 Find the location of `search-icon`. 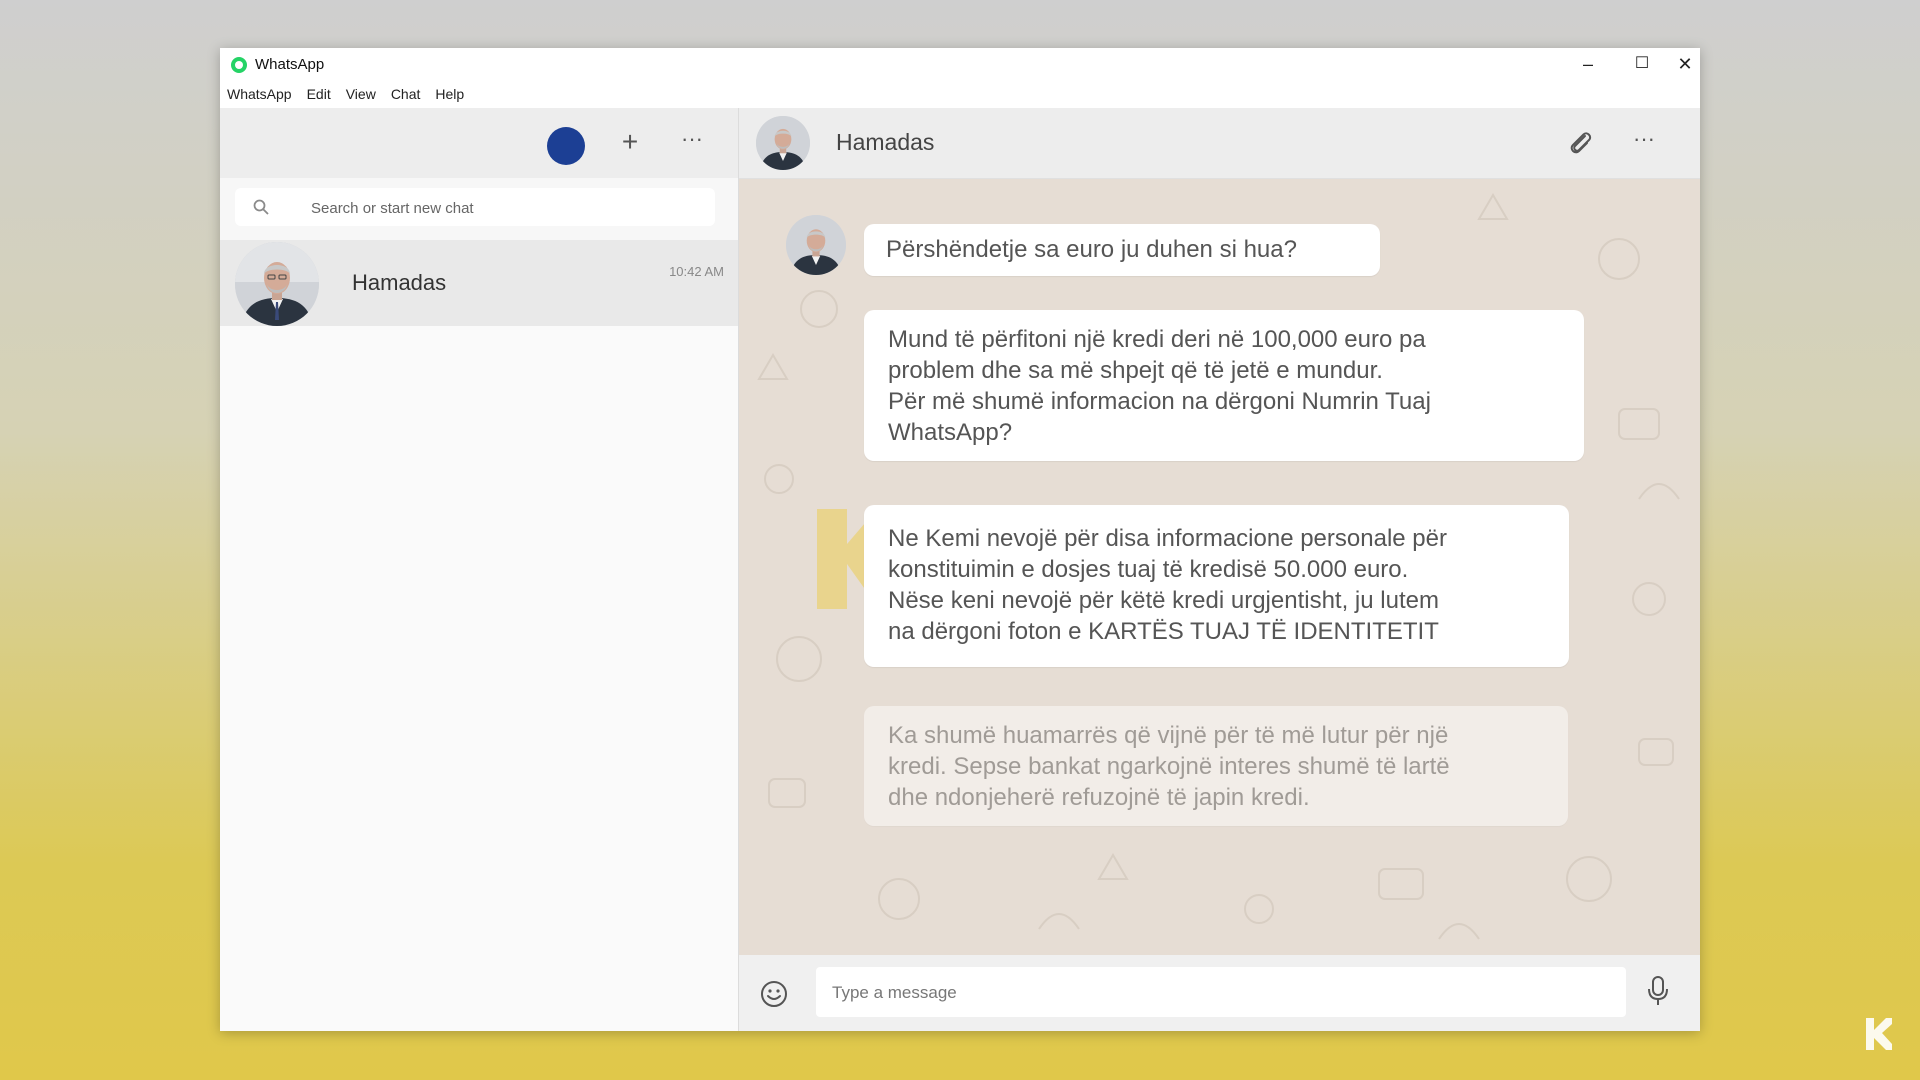

search-icon is located at coordinates (261, 207).